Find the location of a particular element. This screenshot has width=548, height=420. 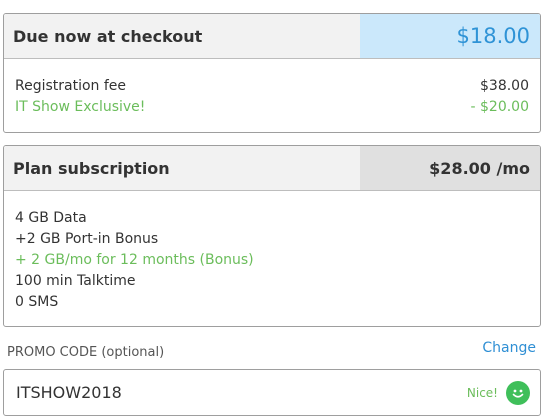

discount-value: - $20.00 is located at coordinates (500, 107).